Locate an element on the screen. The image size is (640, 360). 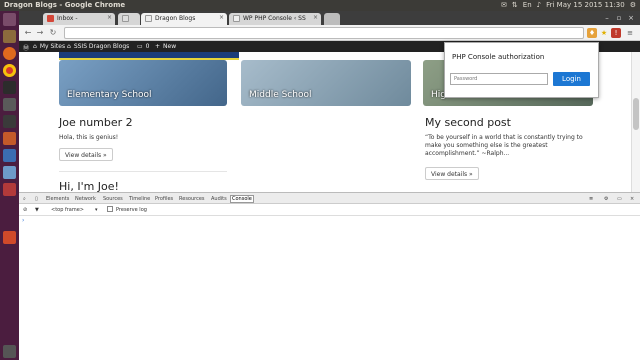
tab-resources: Resources is located at coordinates (192, 199).